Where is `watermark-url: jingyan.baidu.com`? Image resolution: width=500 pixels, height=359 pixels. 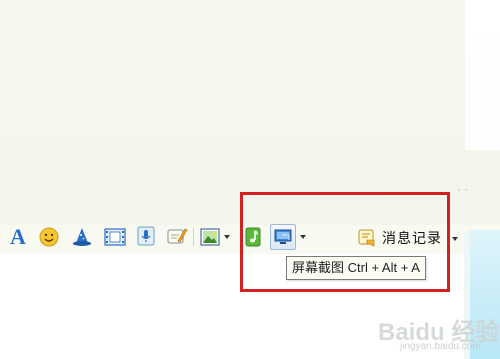 watermark-url: jingyan.baidu.com is located at coordinates (440, 346).